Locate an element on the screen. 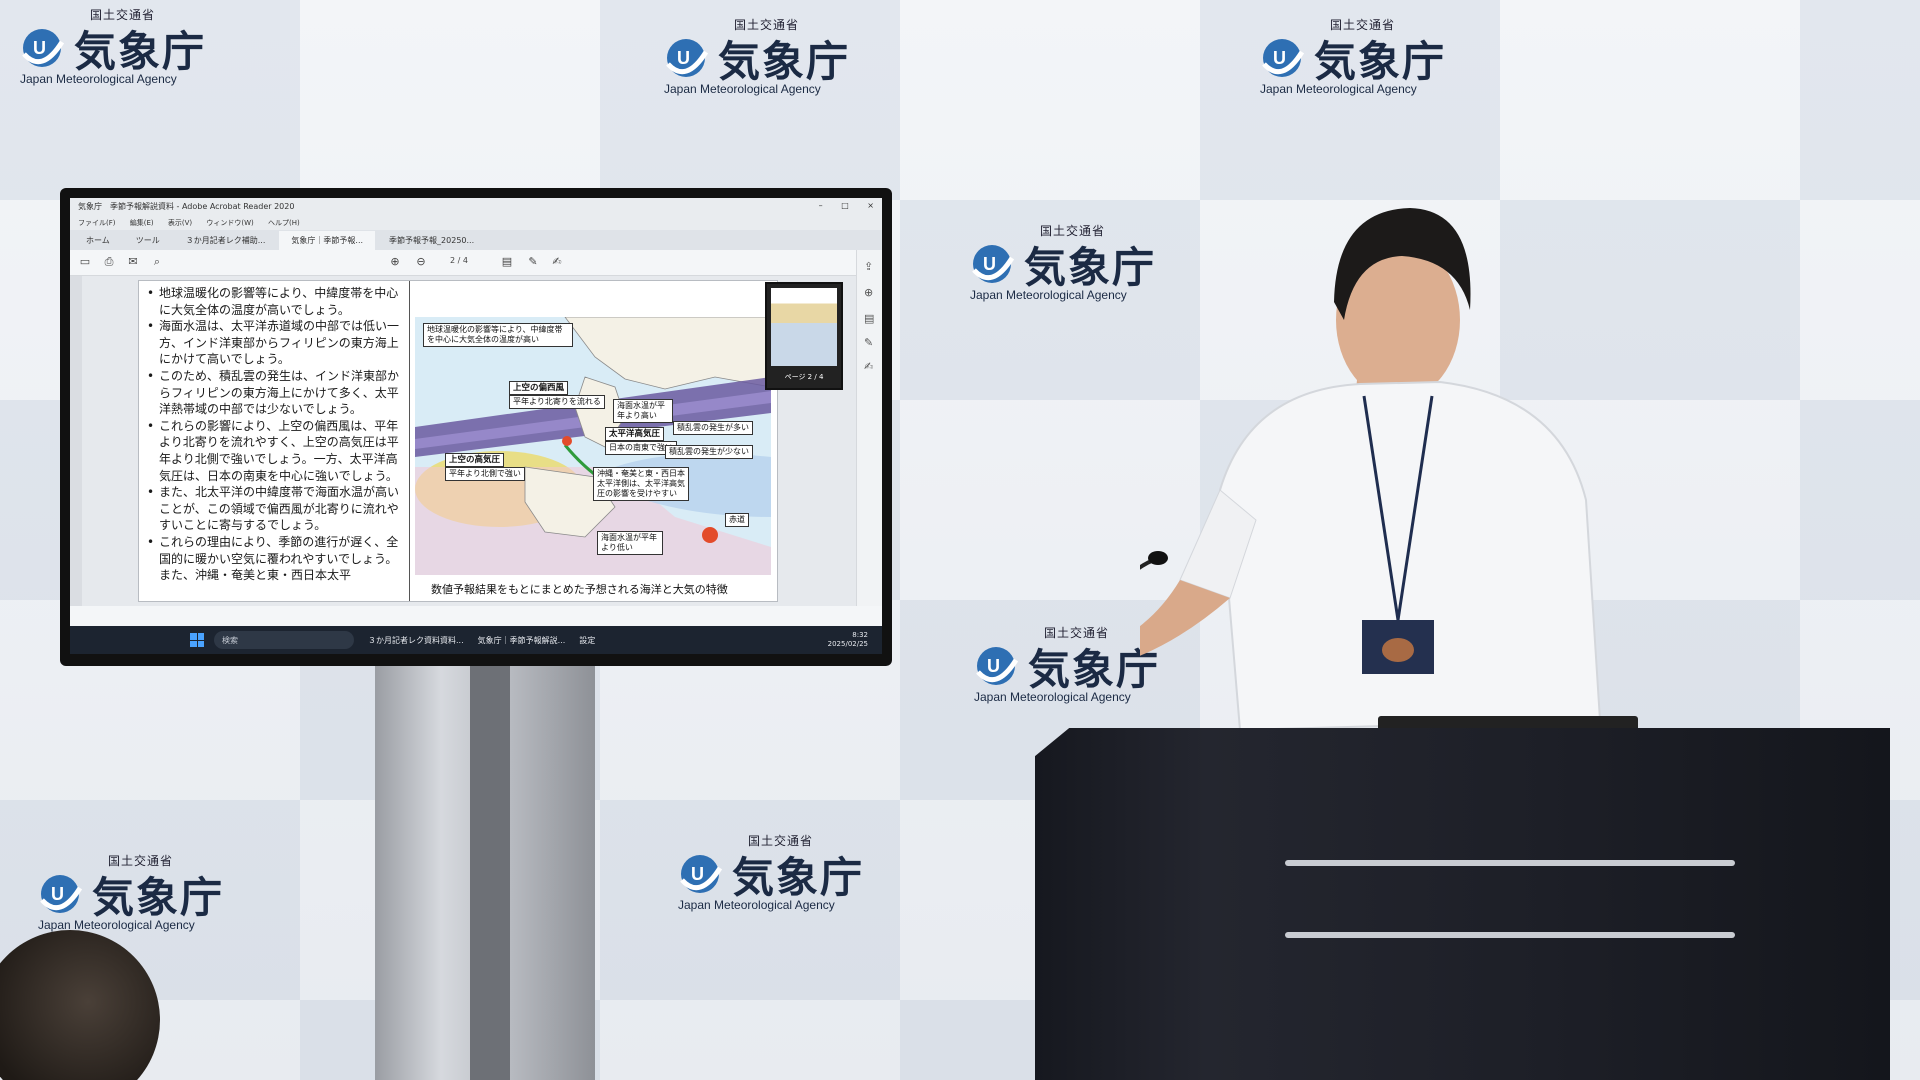 This screenshot has width=1920, height=1080. pdf-toolbar: ▭ ⎙ ✉ ⌕ ⊕ ⊖ 2 / 4 ▤ ✎ ✍ is located at coordinates (476, 263).